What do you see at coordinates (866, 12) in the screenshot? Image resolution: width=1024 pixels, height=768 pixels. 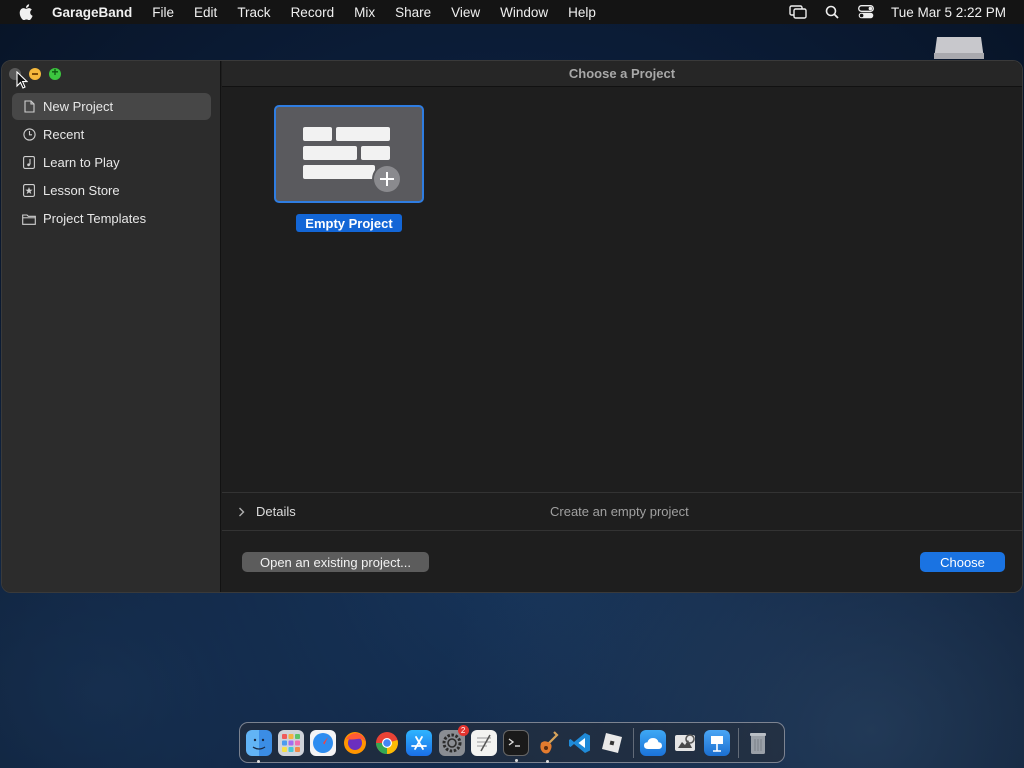 I see `control-center-icon` at bounding box center [866, 12].